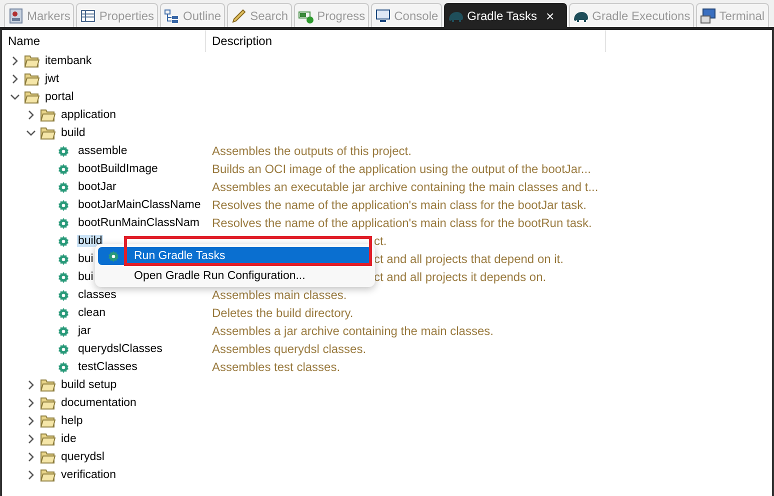 This screenshot has height=496, width=774. I want to click on close-icon: ×, so click(550, 15).